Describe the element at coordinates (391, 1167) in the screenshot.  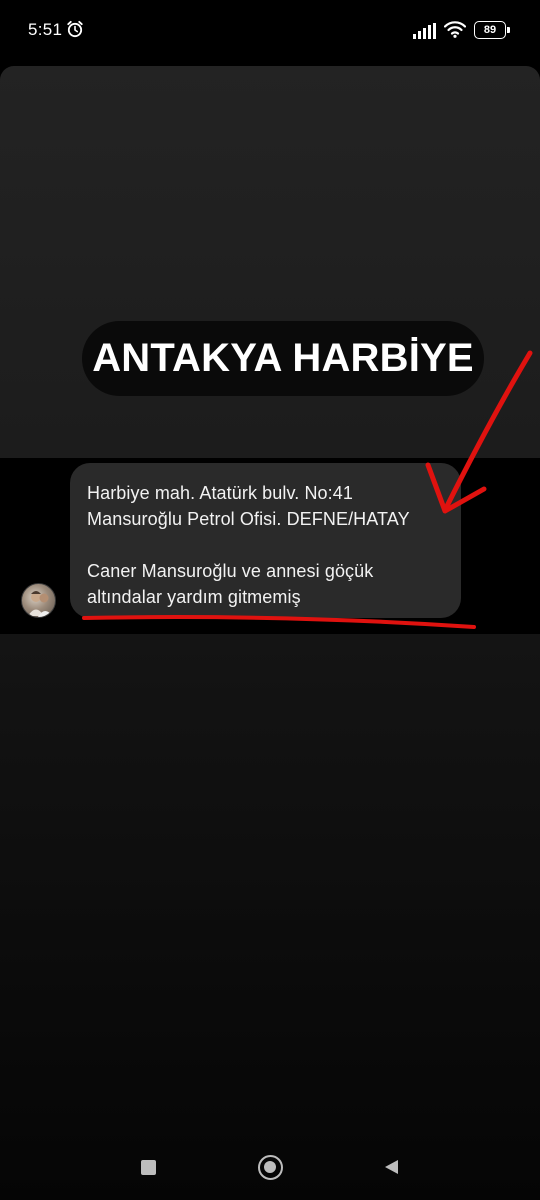
I see `back-icon` at that location.